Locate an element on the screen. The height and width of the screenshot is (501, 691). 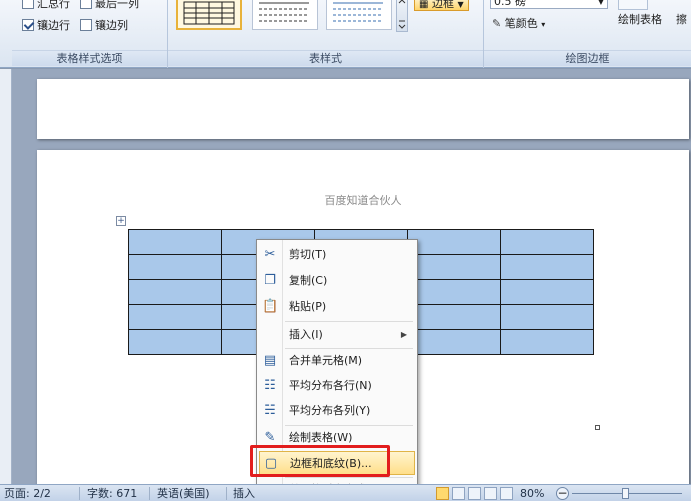
draw-borders-group: 0.5 磅 ▼ ✎ 笔颜色 ▾ 绘制表格 擦 绘图边框 is located at coordinates (587, 34).